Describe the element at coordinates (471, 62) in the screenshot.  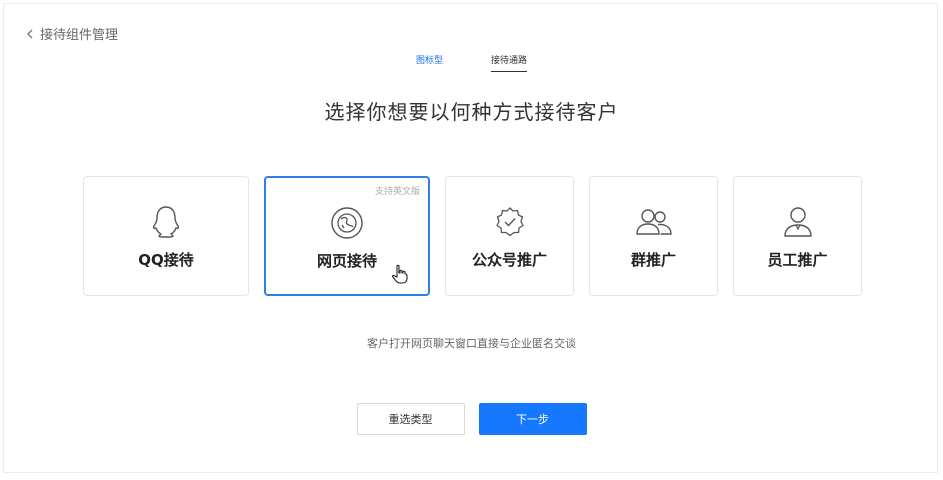
I see `tab-bar: 图标型 接待通路` at that location.